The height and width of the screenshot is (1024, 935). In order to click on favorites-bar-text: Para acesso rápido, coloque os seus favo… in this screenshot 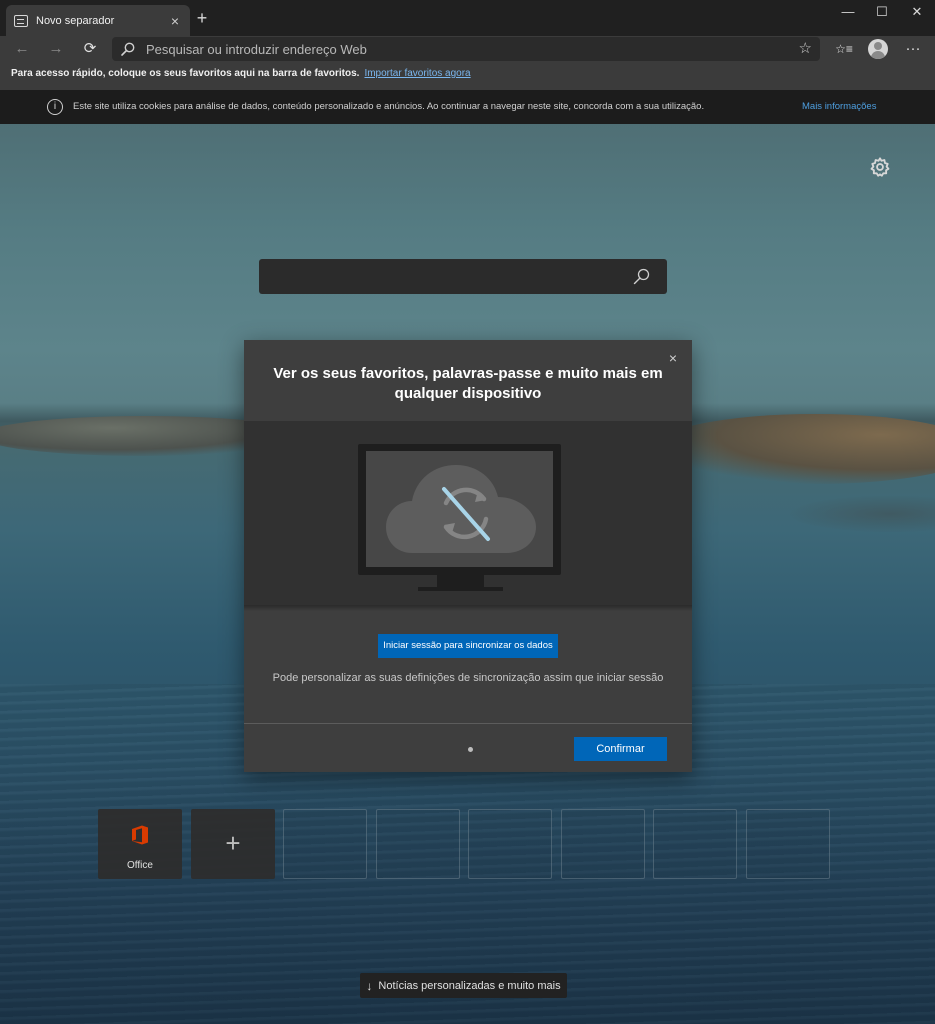, I will do `click(185, 73)`.